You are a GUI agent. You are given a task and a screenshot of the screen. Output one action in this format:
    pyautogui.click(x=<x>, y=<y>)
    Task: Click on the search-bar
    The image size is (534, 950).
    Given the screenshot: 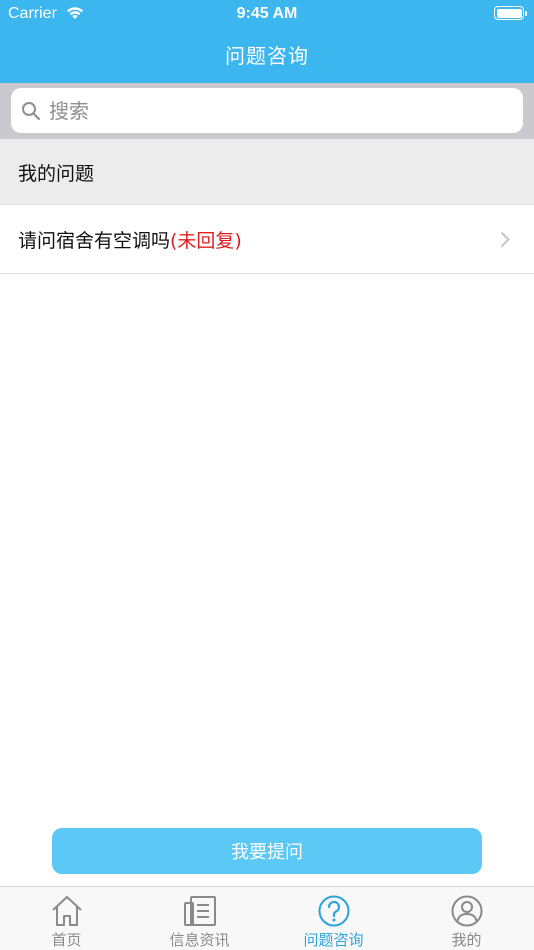 What is the action you would take?
    pyautogui.click(x=267, y=111)
    